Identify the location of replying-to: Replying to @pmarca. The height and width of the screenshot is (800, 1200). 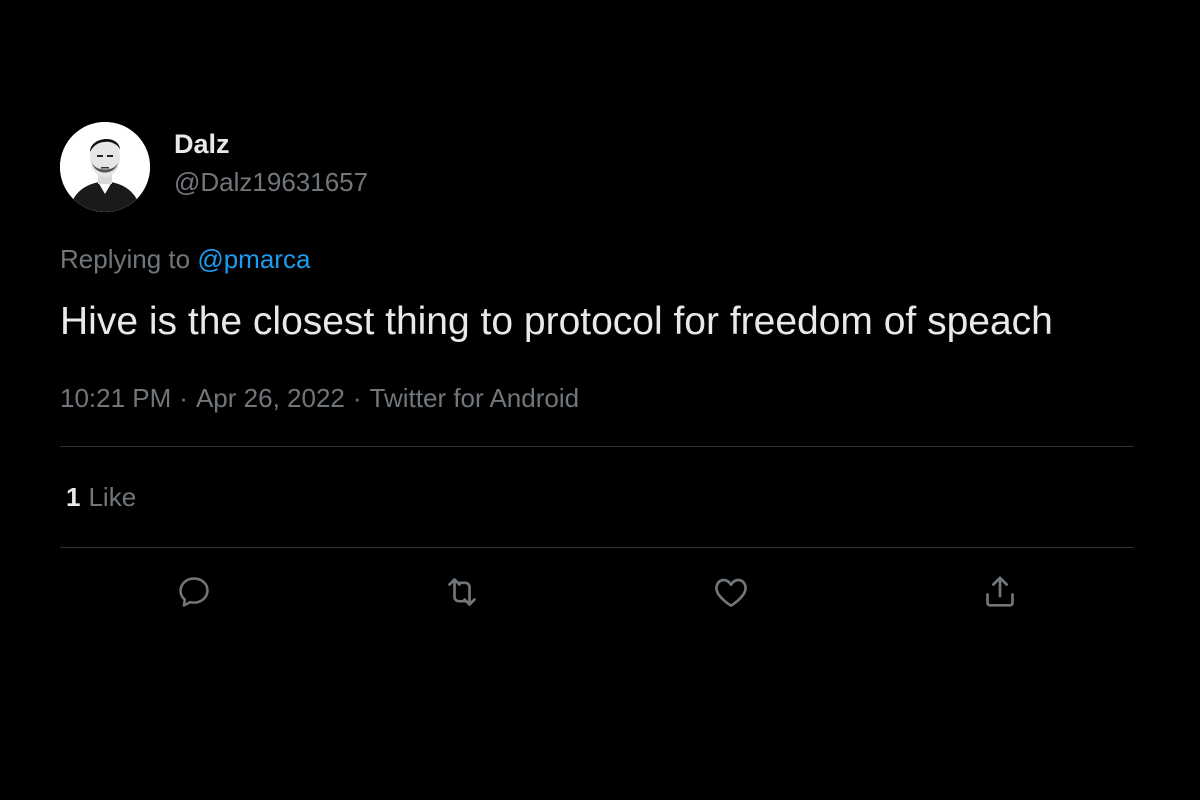
(597, 259).